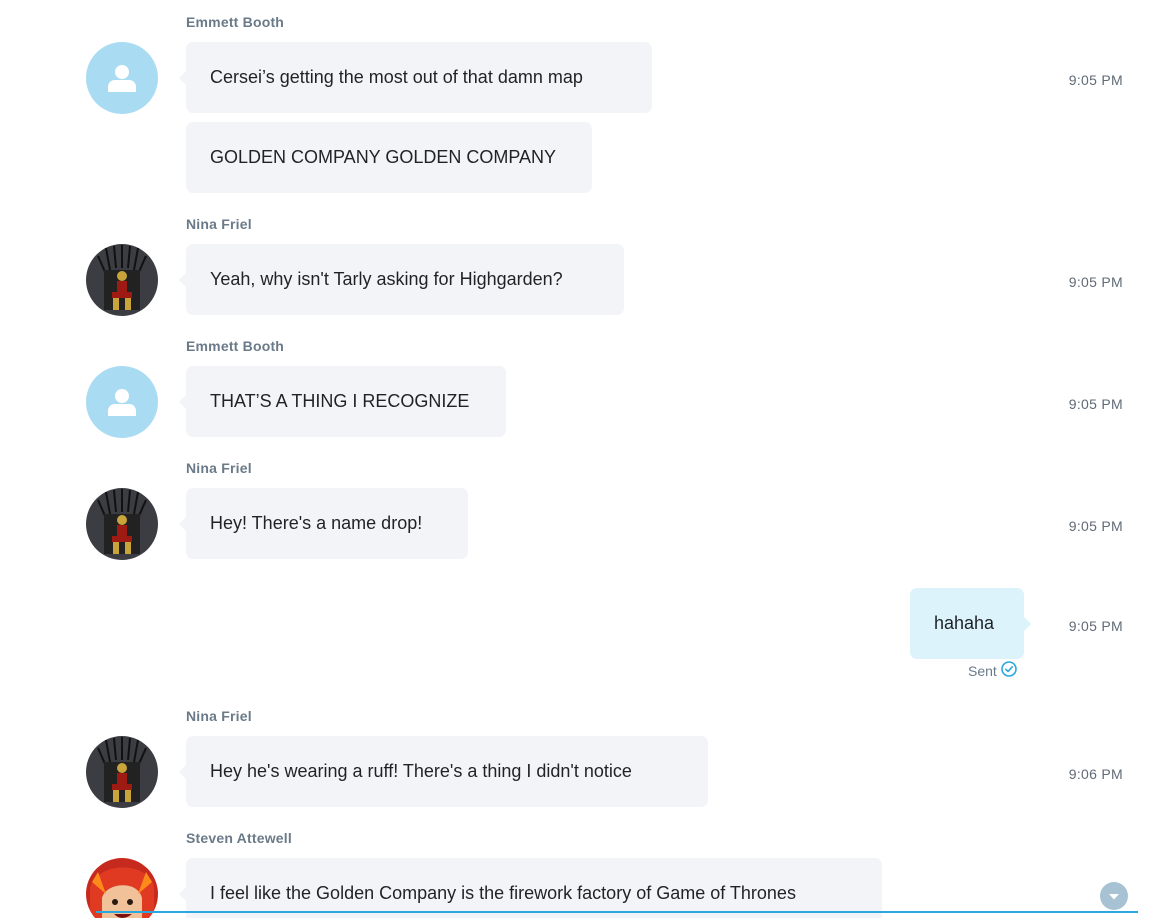 Image resolution: width=1150 pixels, height=918 pixels. I want to click on own-message-bubble: hahaha, so click(970, 623).